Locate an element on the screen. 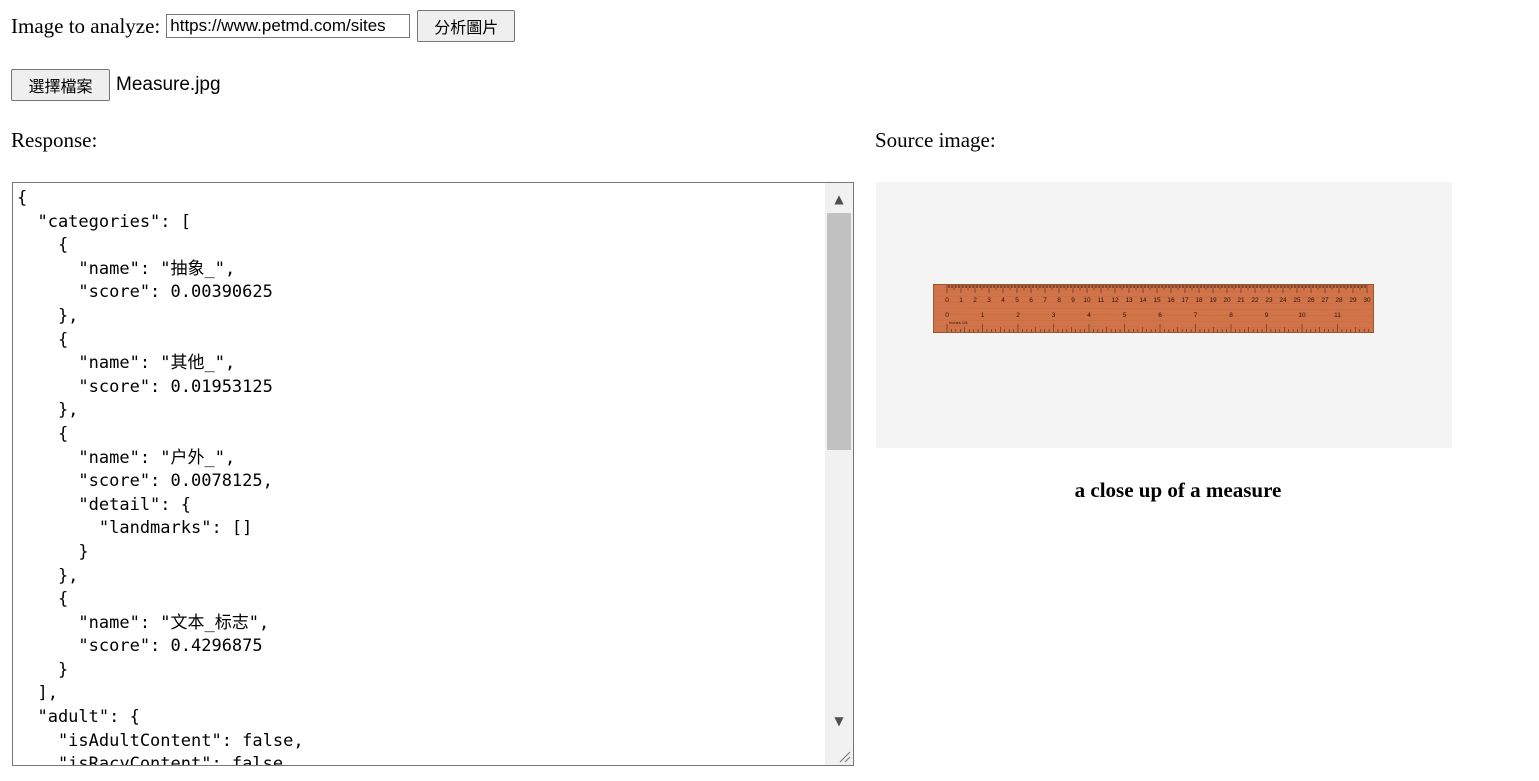  svg-text: 25 is located at coordinates (1297, 300).